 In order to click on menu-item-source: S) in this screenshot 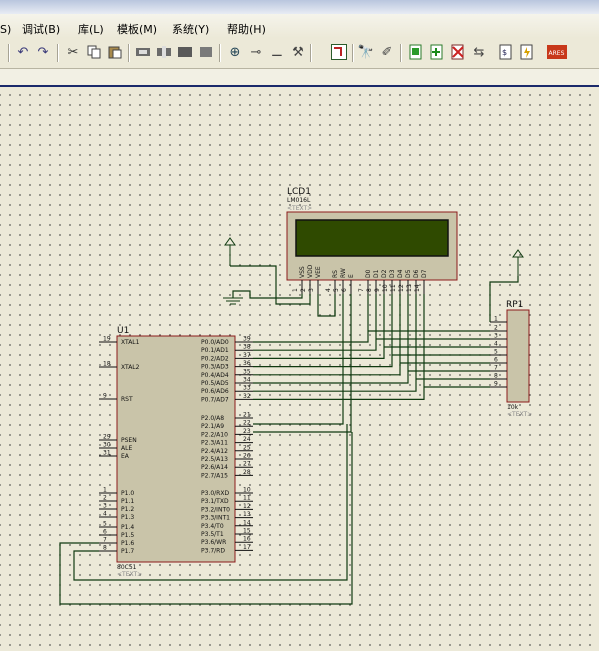, I will do `click(5, 29)`.